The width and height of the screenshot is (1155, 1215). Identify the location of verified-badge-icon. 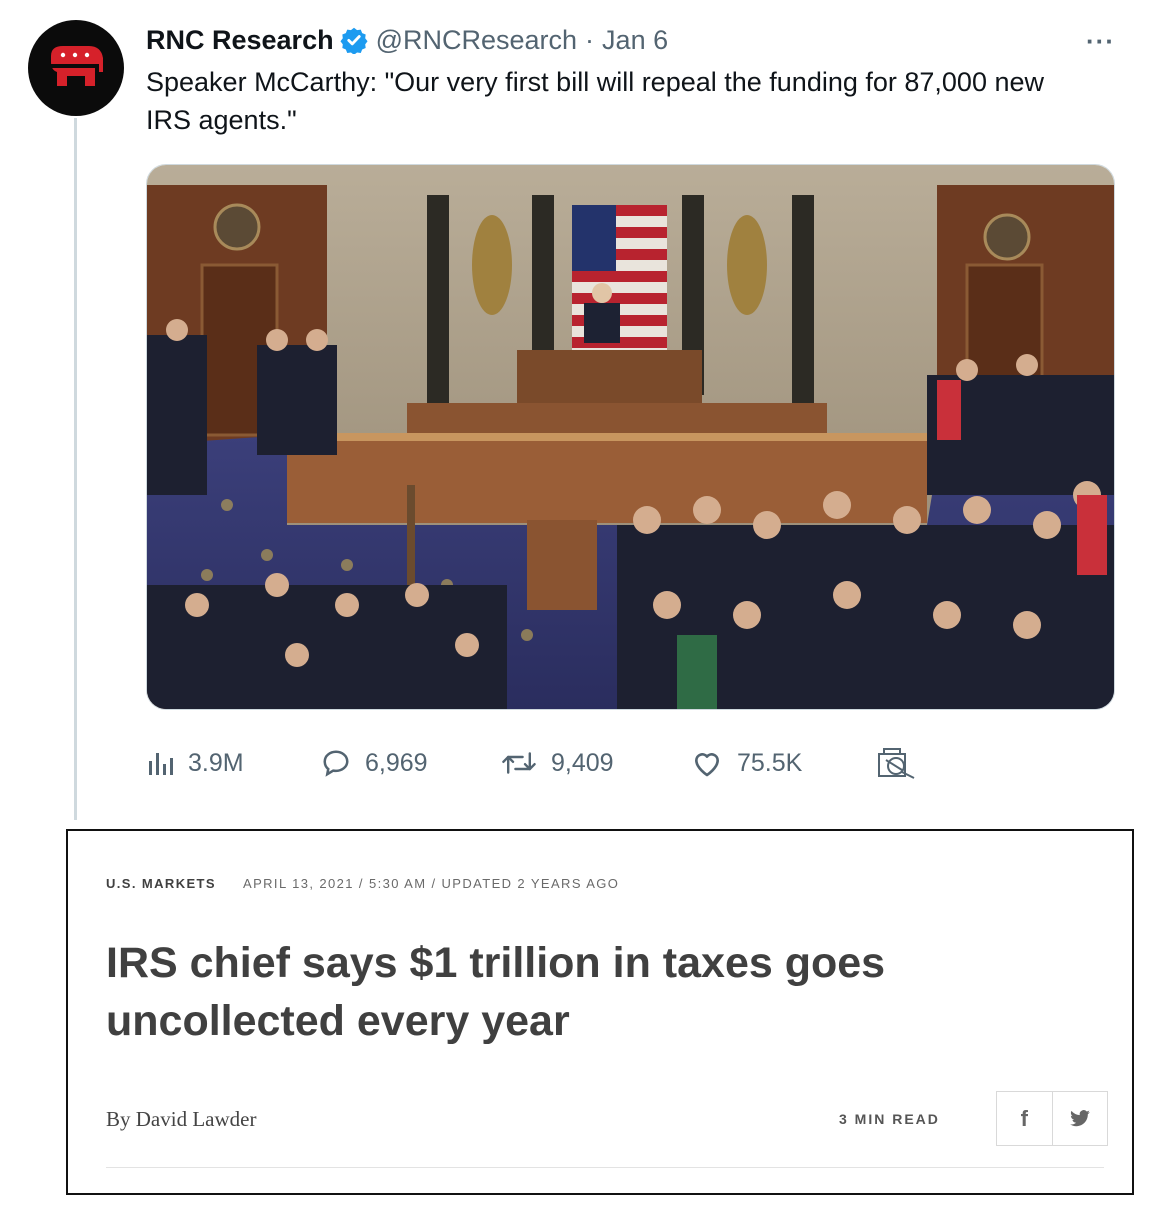
(354, 40).